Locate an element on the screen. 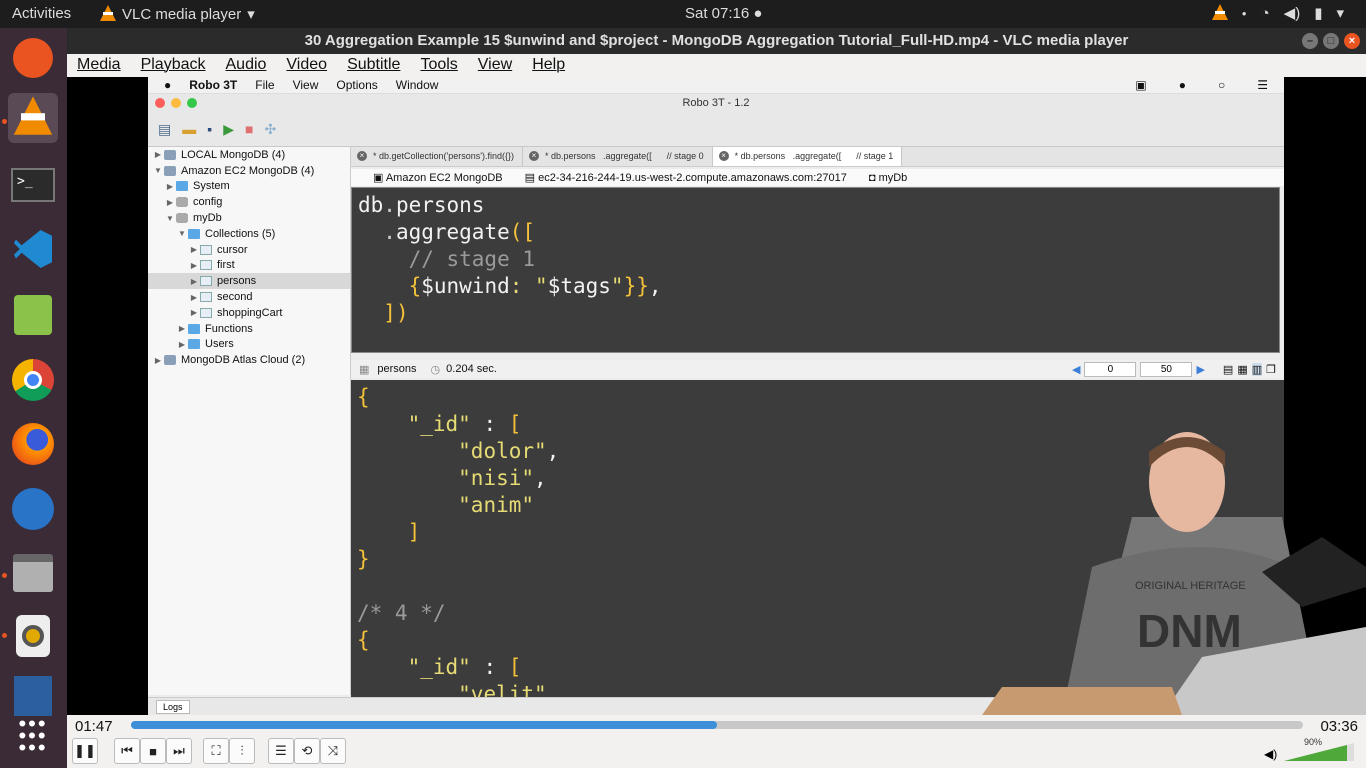 The width and height of the screenshot is (1366, 768). rhythmbox-icon is located at coordinates (33, 636).